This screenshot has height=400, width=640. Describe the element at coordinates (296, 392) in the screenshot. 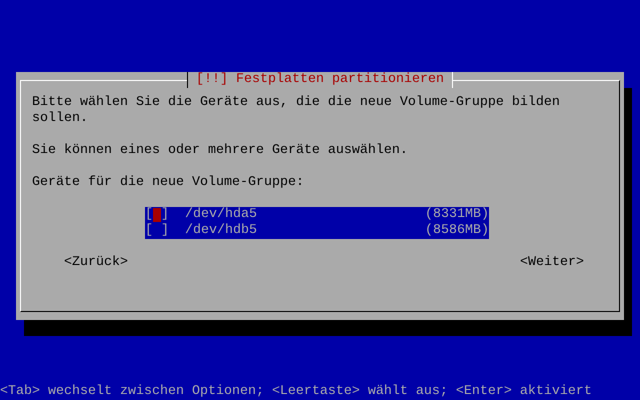

I see `status-bar-hint: <Tab> wechselt zwischen Optionen; <Leertaste> wählt aus; <Enter> aktiviert` at that location.